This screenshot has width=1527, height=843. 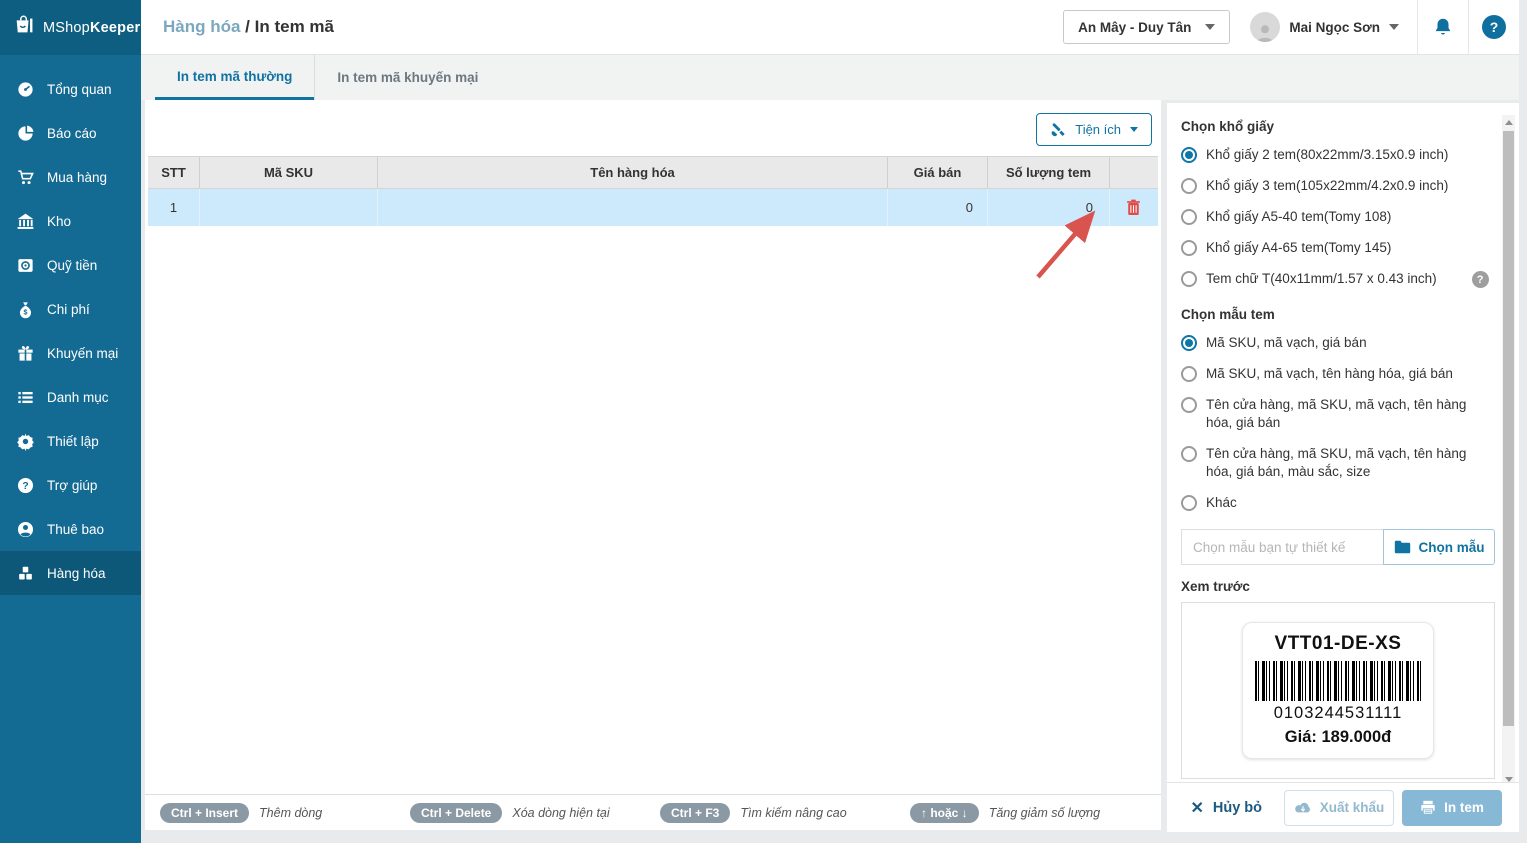 I want to click on shortcut-adjust-qty: ↑ hoặc ↓ Tăng giảm số lượng, so click(x=1005, y=812).